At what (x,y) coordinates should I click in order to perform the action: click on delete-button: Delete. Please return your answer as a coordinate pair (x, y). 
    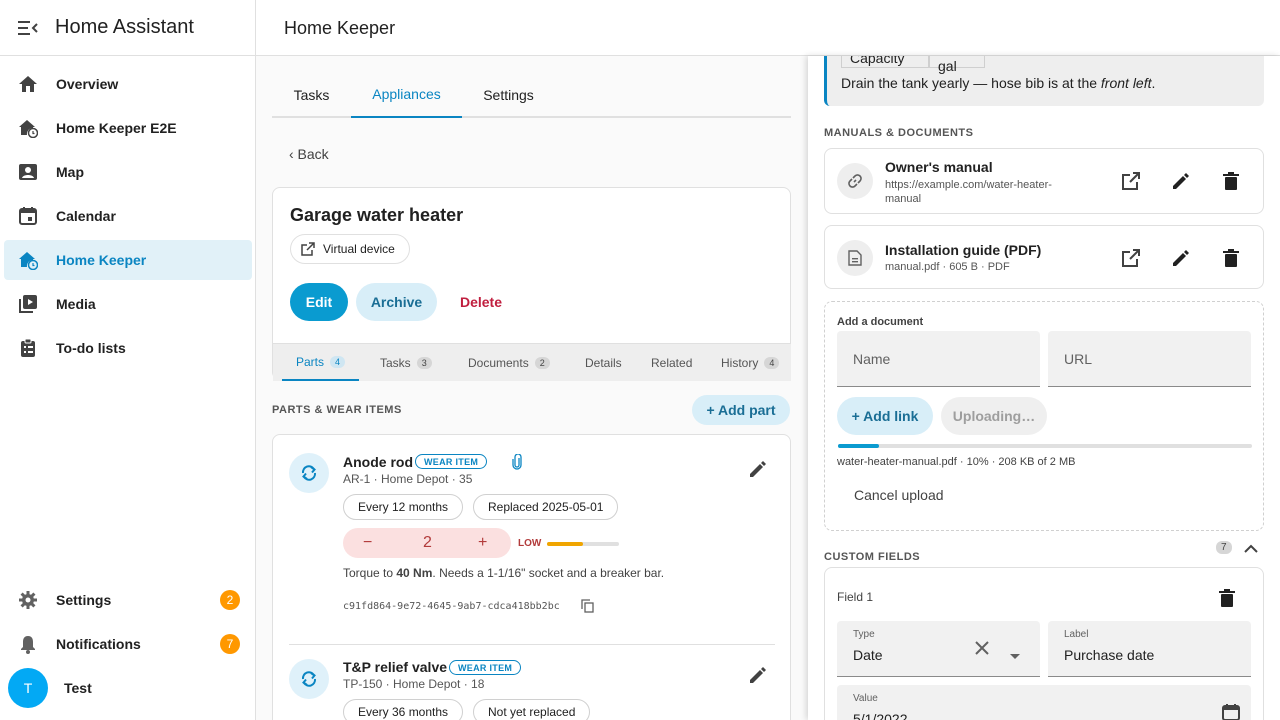
    Looking at the image, I should click on (481, 302).